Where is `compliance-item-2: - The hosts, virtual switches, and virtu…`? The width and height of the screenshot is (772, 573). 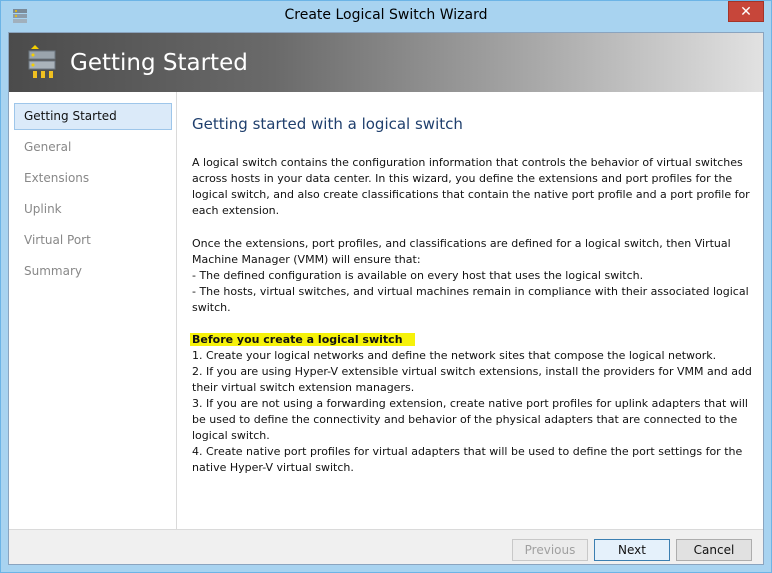
compliance-item-2: - The hosts, virtual switches, and virtu… is located at coordinates (470, 299).